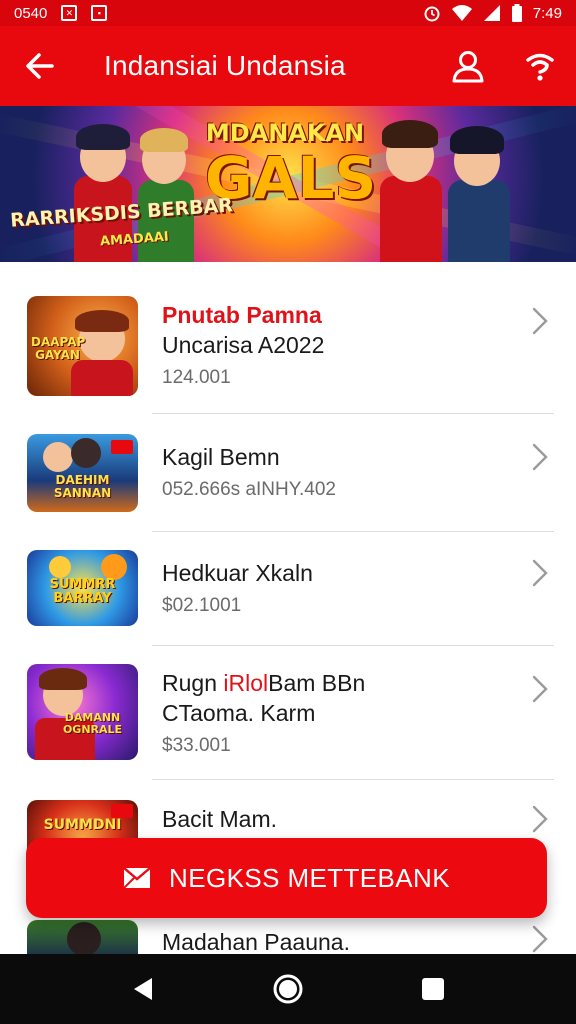  What do you see at coordinates (432, 13) in the screenshot?
I see `alarm-icon` at bounding box center [432, 13].